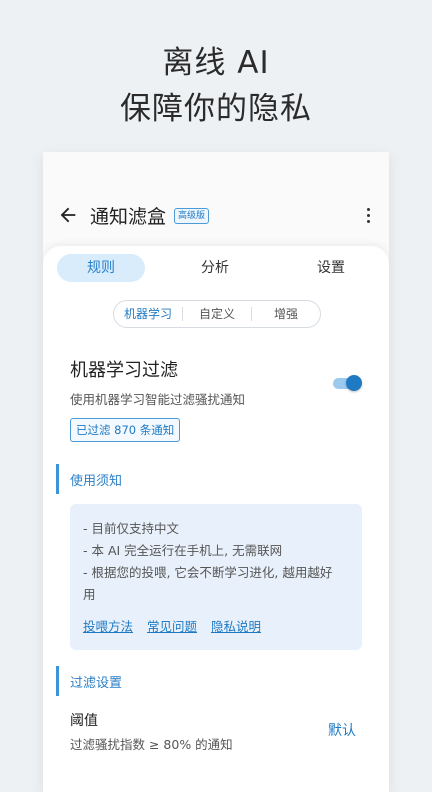  I want to click on feature-description: 使用机器学习智能过滤骚扰通知, so click(158, 399).